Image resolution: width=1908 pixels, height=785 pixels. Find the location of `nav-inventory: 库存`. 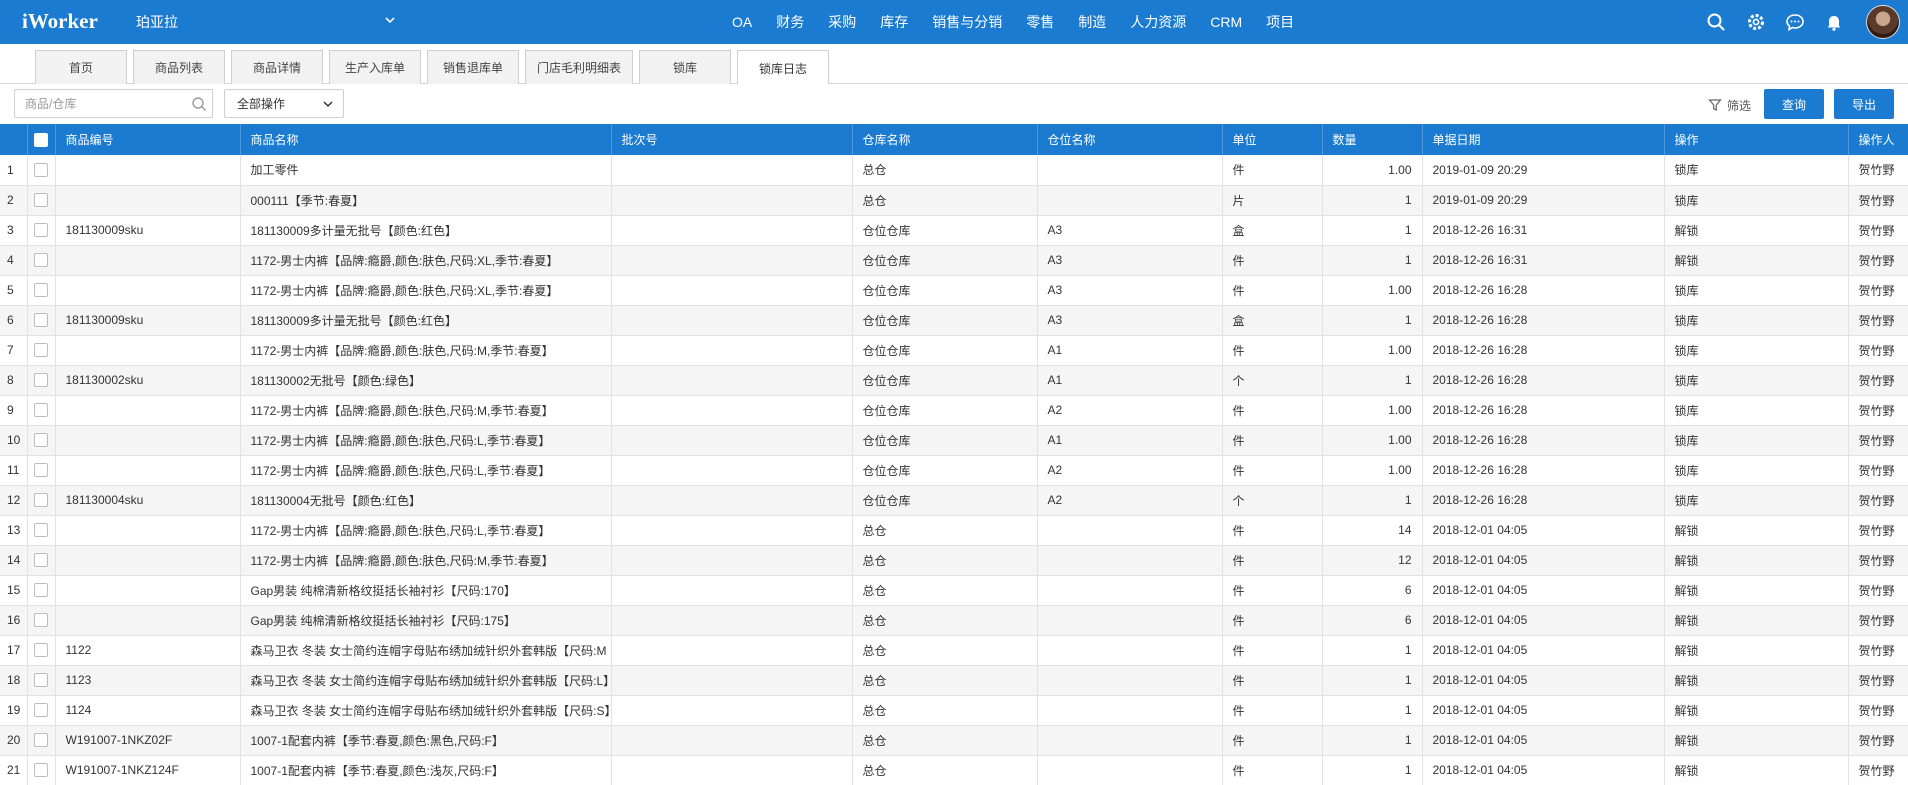

nav-inventory: 库存 is located at coordinates (894, 22).